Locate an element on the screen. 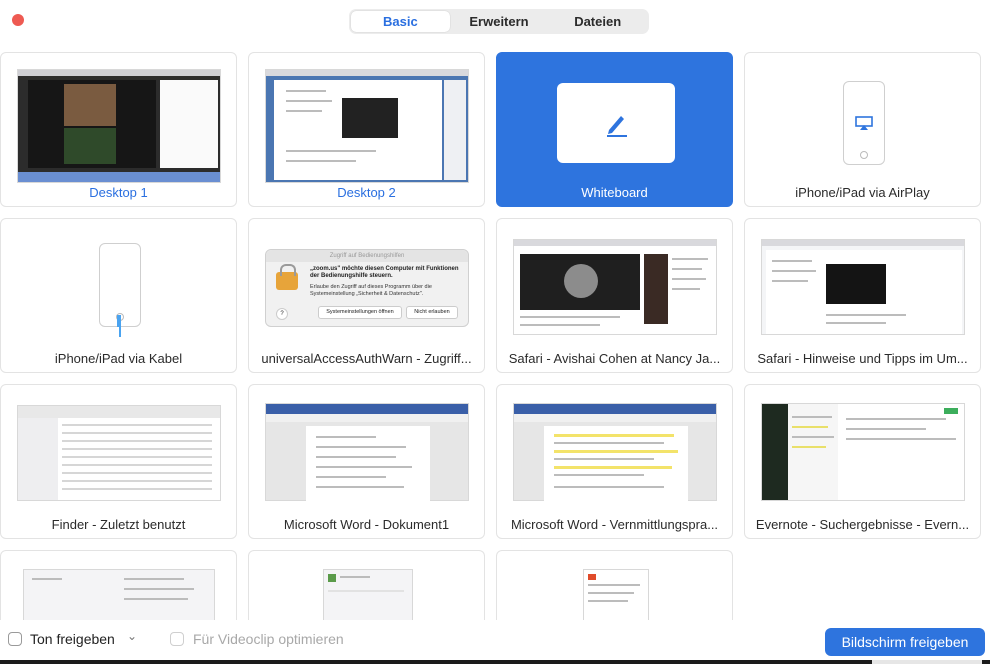 Image resolution: width=990 pixels, height=664 pixels. bottom-strip is located at coordinates (495, 662).